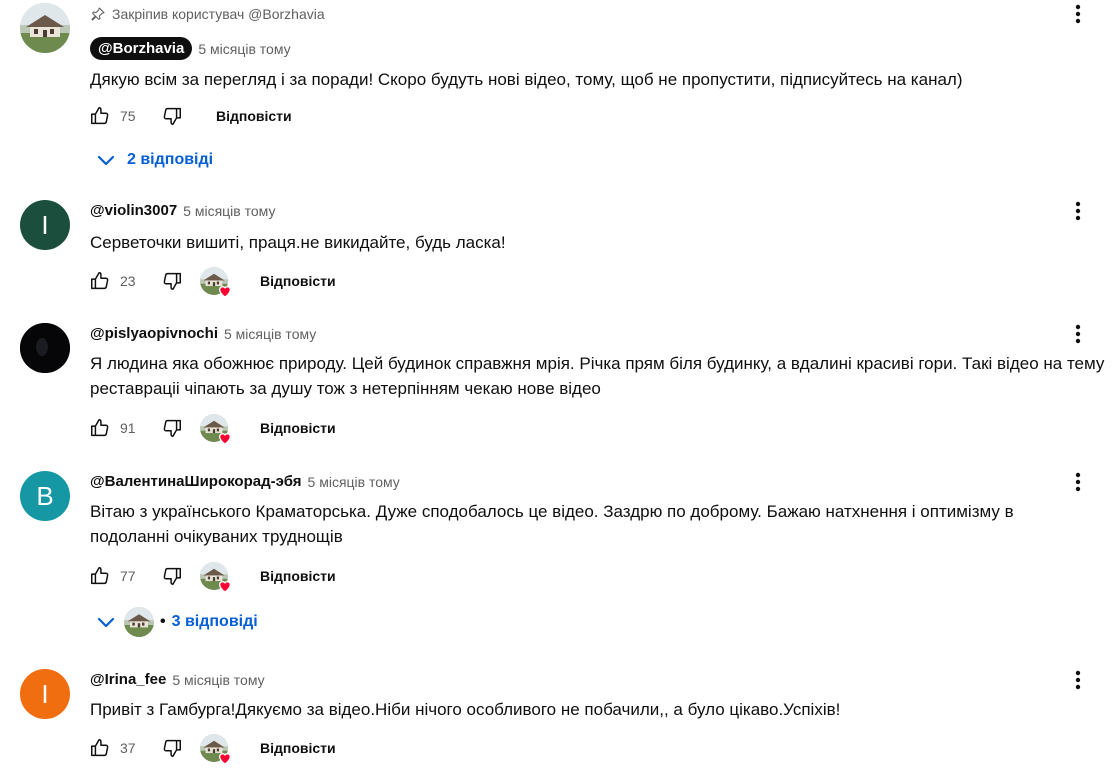 The height and width of the screenshot is (775, 1116). Describe the element at coordinates (128, 576) in the screenshot. I see `like-count: 77` at that location.